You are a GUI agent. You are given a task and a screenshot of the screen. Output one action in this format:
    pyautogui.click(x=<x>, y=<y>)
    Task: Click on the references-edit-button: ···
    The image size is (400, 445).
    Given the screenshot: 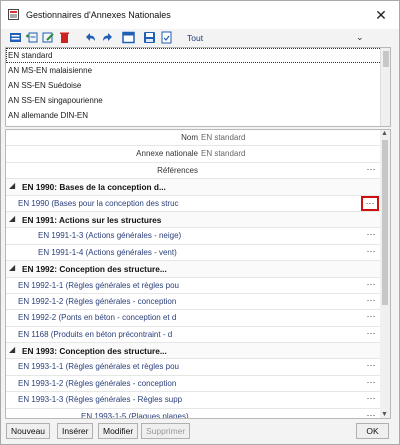 What is the action you would take?
    pyautogui.click(x=371, y=170)
    